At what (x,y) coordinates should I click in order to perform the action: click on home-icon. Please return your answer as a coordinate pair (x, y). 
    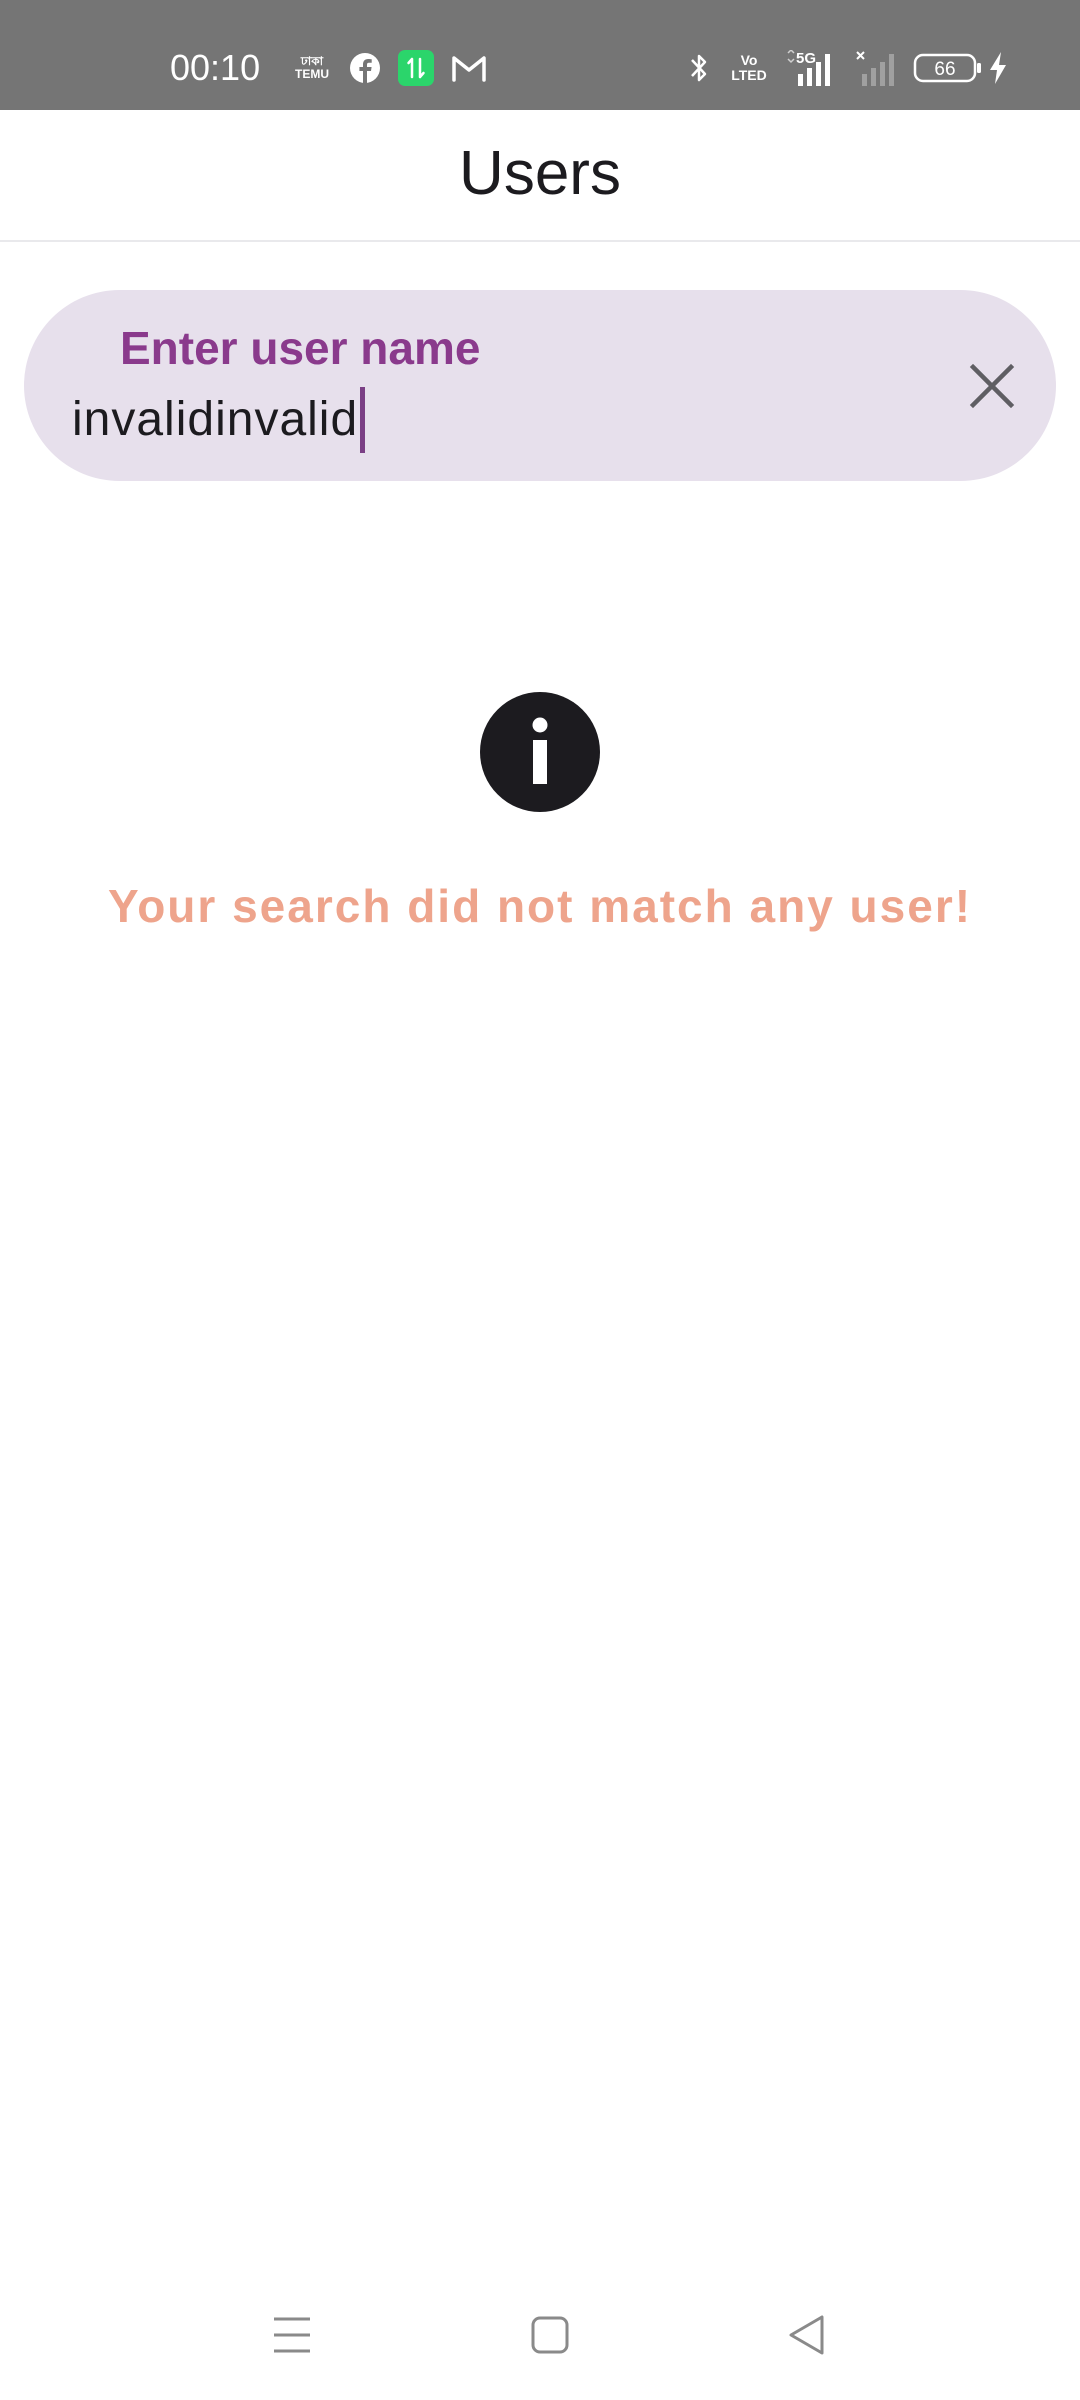
    Looking at the image, I should click on (550, 2335).